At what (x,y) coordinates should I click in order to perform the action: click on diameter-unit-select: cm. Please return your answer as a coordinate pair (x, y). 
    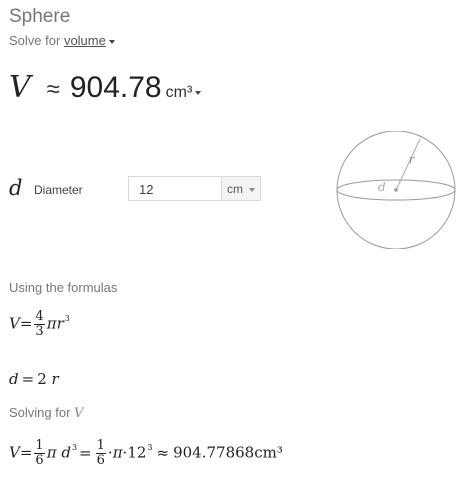
    Looking at the image, I should click on (241, 188).